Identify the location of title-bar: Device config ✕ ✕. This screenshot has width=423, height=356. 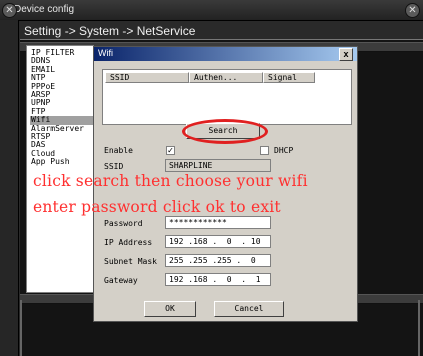
(211, 10).